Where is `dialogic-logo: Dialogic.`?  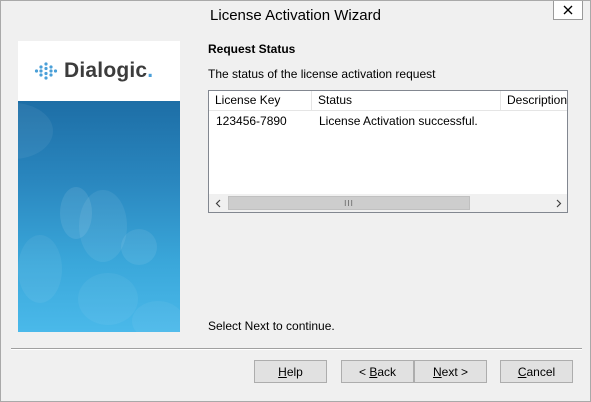
dialogic-logo: Dialogic. is located at coordinates (93, 71).